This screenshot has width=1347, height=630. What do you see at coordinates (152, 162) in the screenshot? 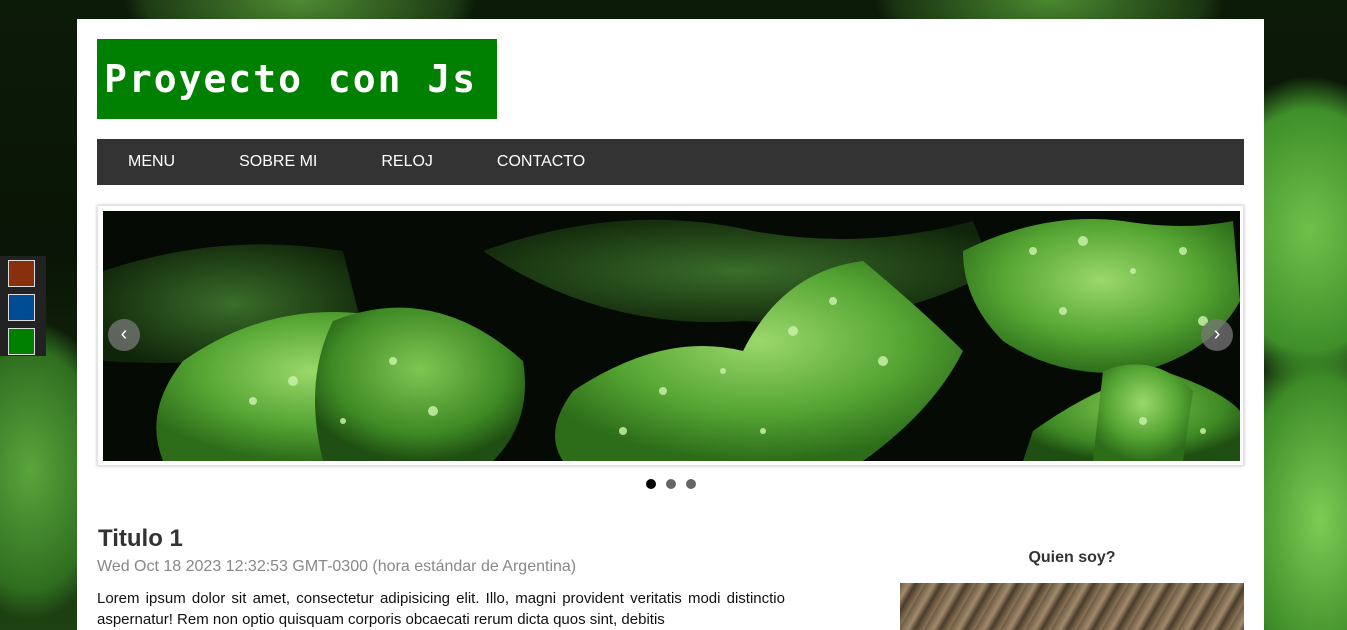
I see `nav-item-menu: MENU` at bounding box center [152, 162].